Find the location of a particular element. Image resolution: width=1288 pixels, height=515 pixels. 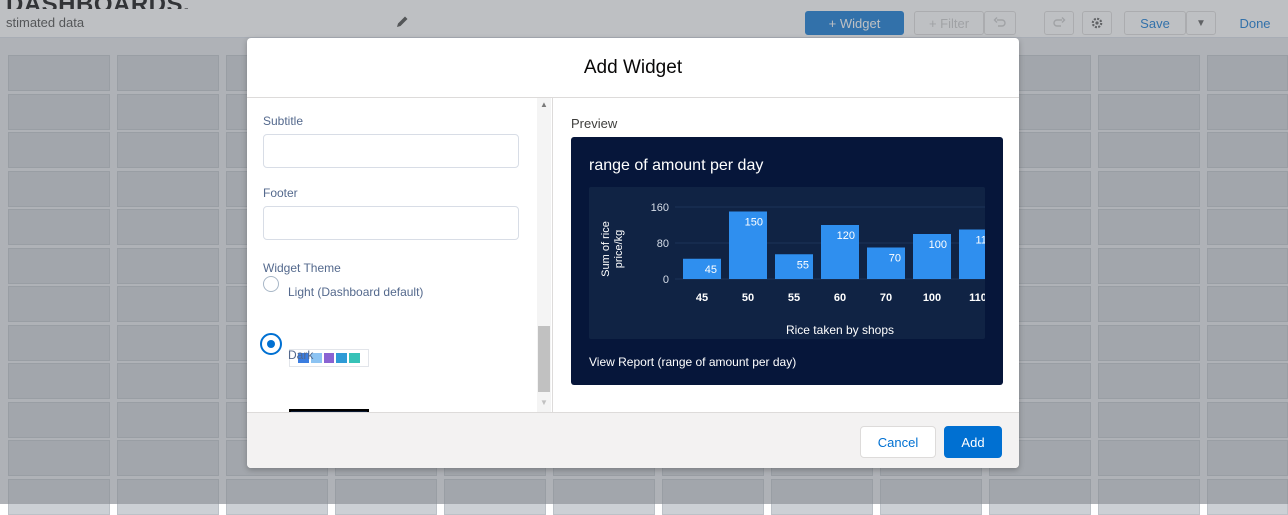

footer-label: Footer is located at coordinates (280, 193).